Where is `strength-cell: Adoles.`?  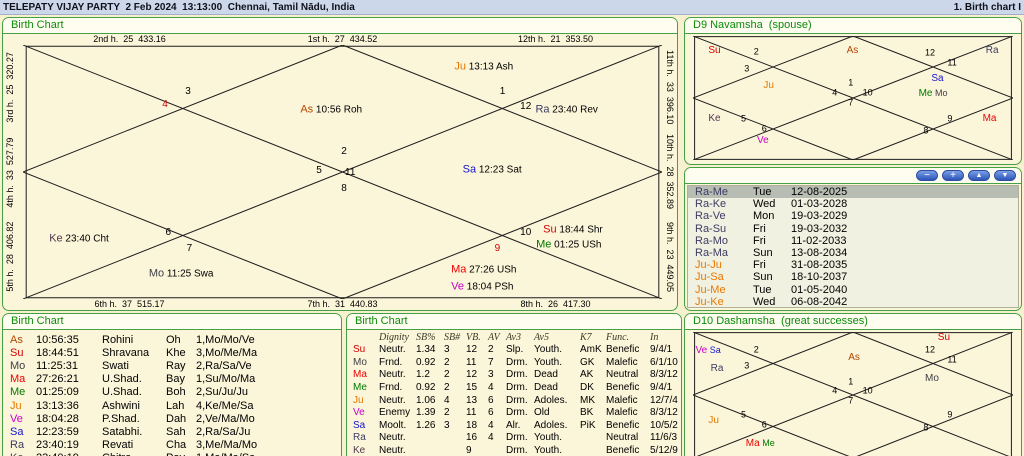 strength-cell: Adoles. is located at coordinates (551, 400).